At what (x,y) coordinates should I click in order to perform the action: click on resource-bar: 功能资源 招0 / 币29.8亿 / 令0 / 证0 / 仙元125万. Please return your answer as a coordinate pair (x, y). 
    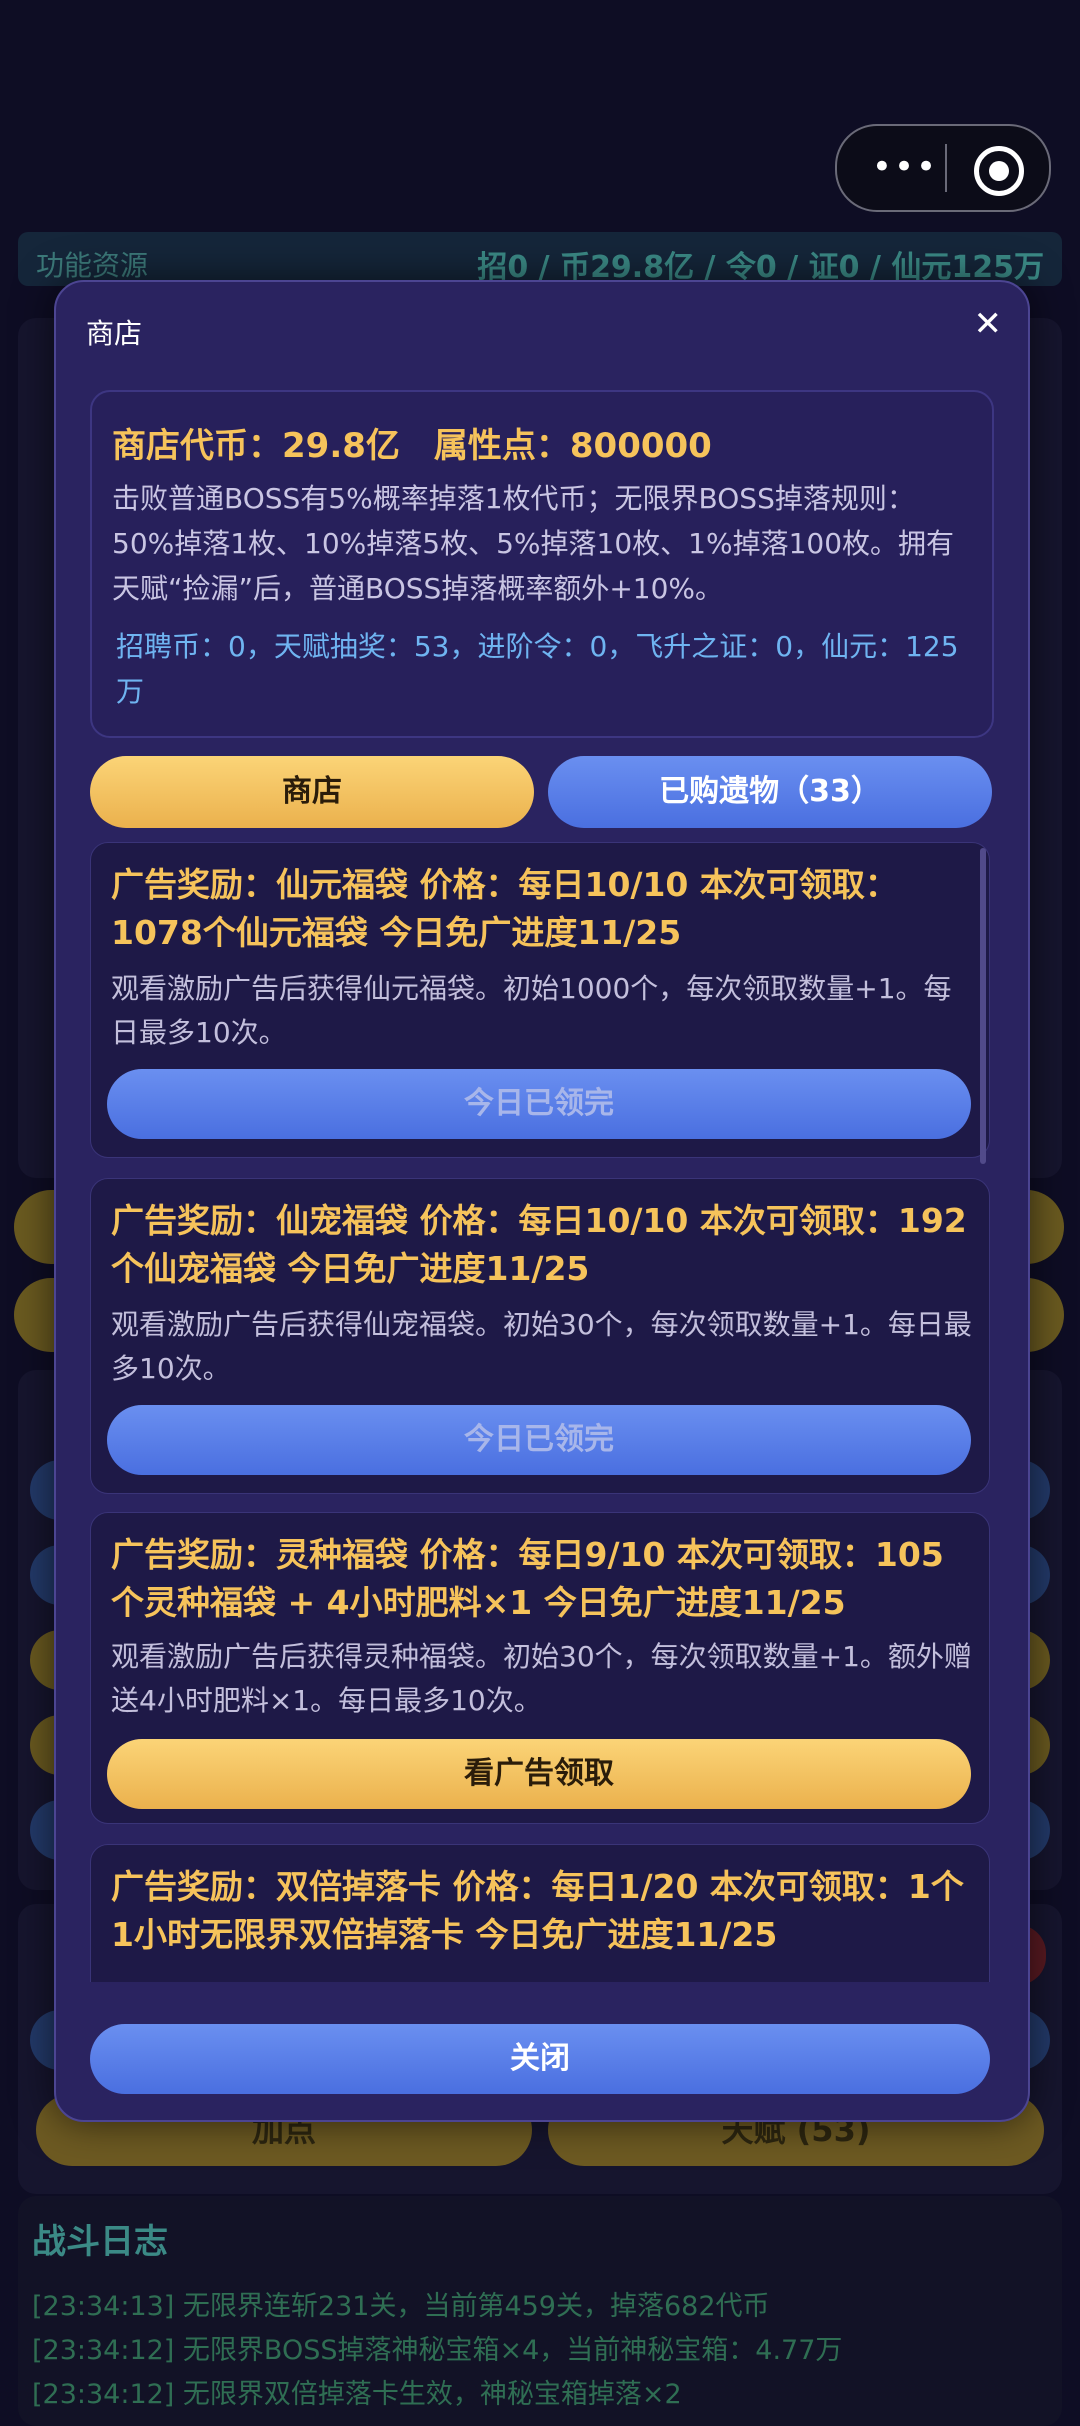
    Looking at the image, I should click on (540, 259).